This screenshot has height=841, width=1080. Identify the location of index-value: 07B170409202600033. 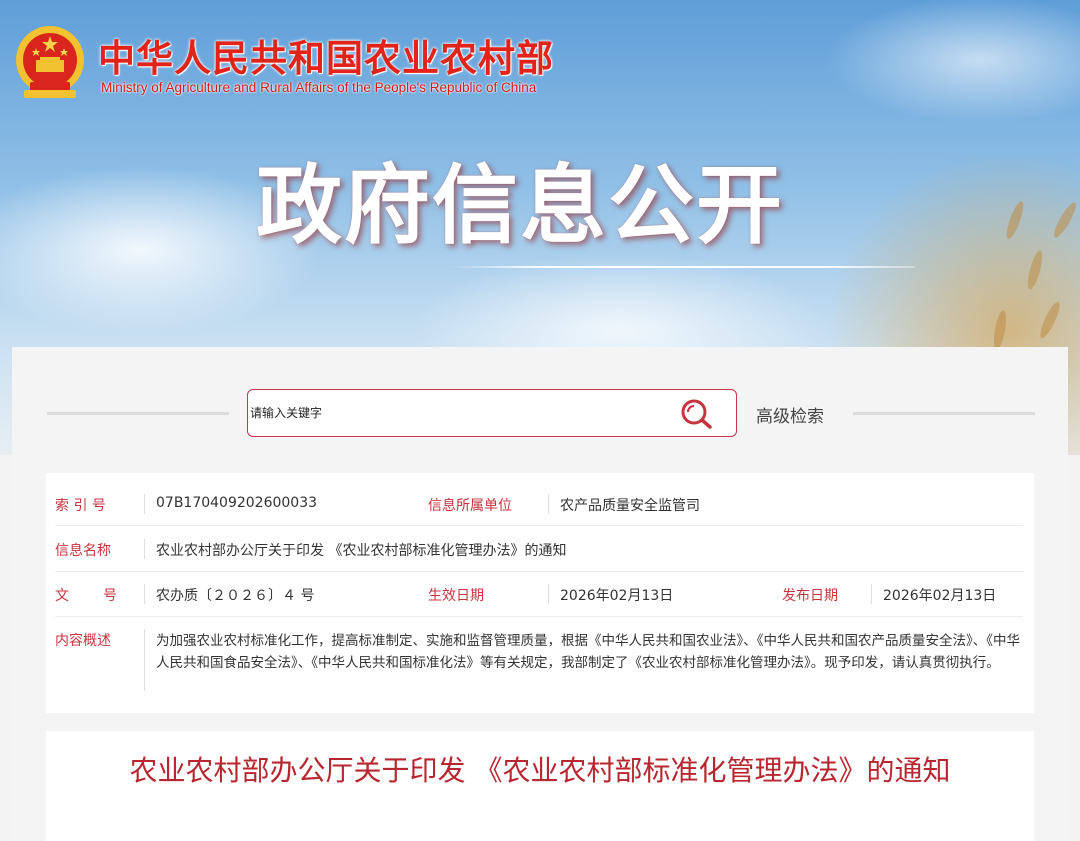
(237, 503).